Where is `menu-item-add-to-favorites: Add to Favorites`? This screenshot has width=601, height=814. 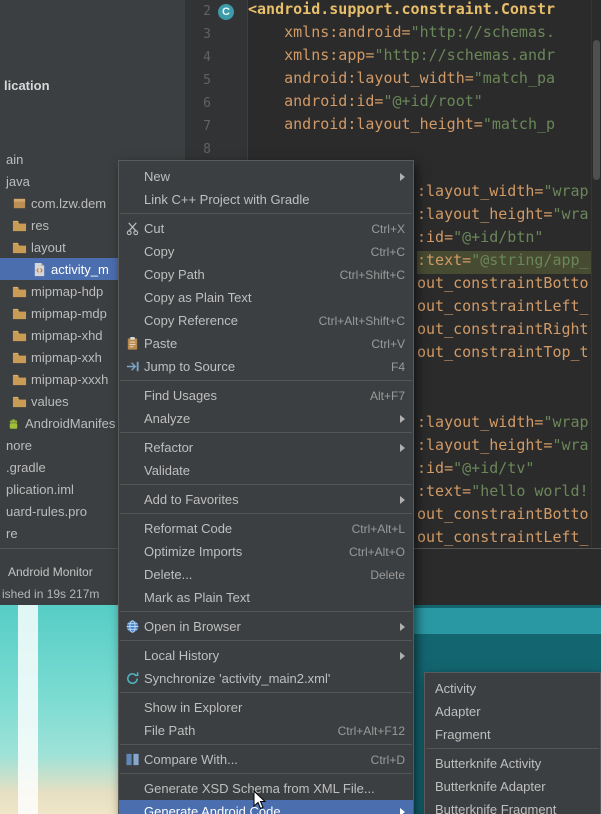 menu-item-add-to-favorites: Add to Favorites is located at coordinates (266, 499).